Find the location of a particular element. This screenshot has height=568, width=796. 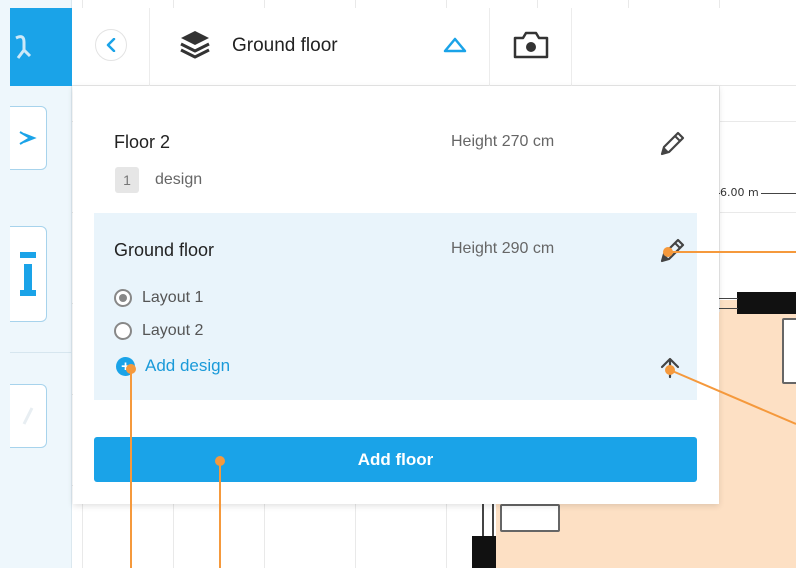

divider is located at coordinates (41, 352).